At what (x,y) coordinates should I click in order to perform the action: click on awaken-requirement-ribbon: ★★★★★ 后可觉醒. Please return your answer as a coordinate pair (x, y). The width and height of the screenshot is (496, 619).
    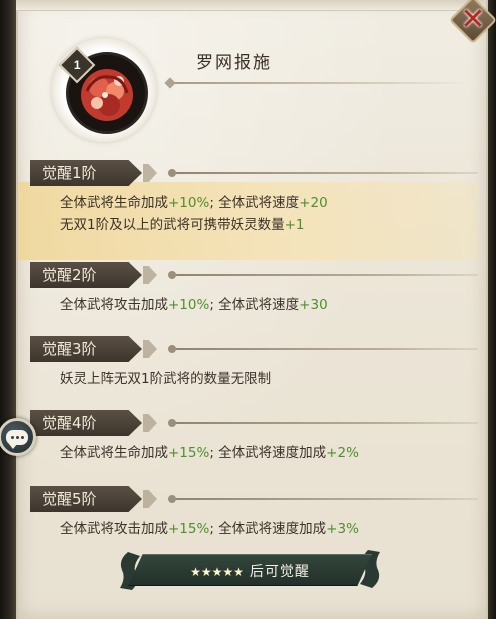
    Looking at the image, I should click on (250, 570).